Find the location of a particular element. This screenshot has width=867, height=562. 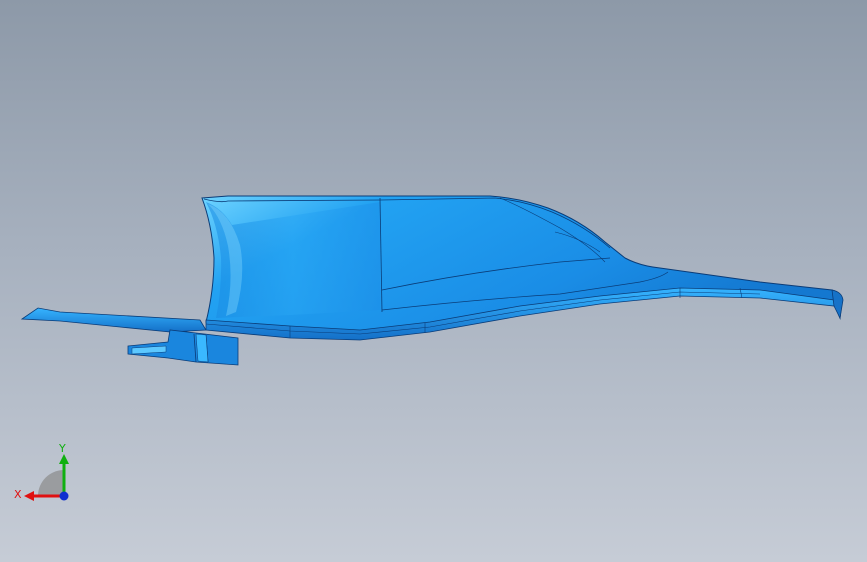

triad-plane is located at coordinates (51, 483).